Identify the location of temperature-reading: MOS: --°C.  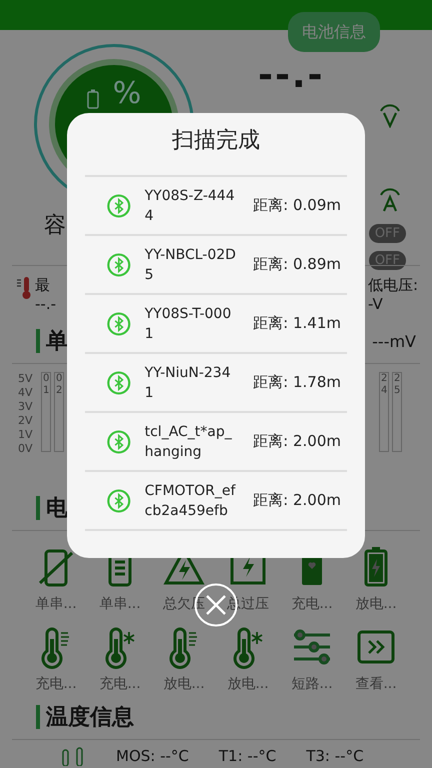
(152, 756).